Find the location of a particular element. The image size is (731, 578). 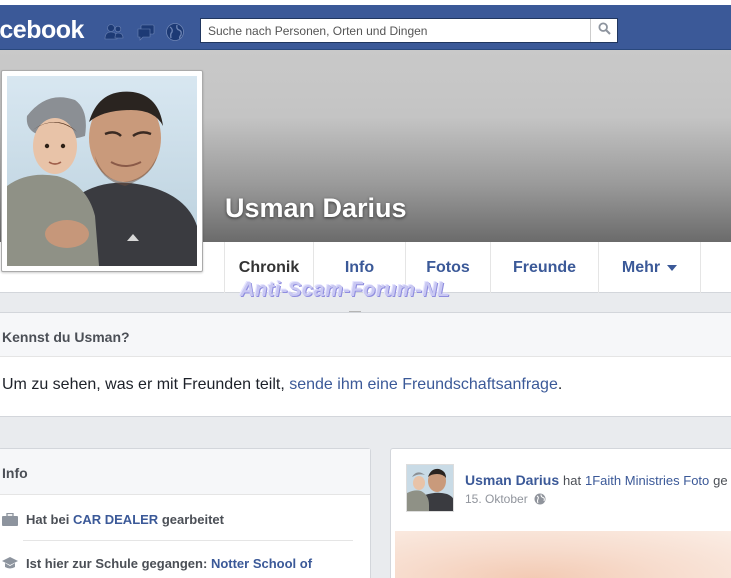

profile-photo-image is located at coordinates (102, 171).